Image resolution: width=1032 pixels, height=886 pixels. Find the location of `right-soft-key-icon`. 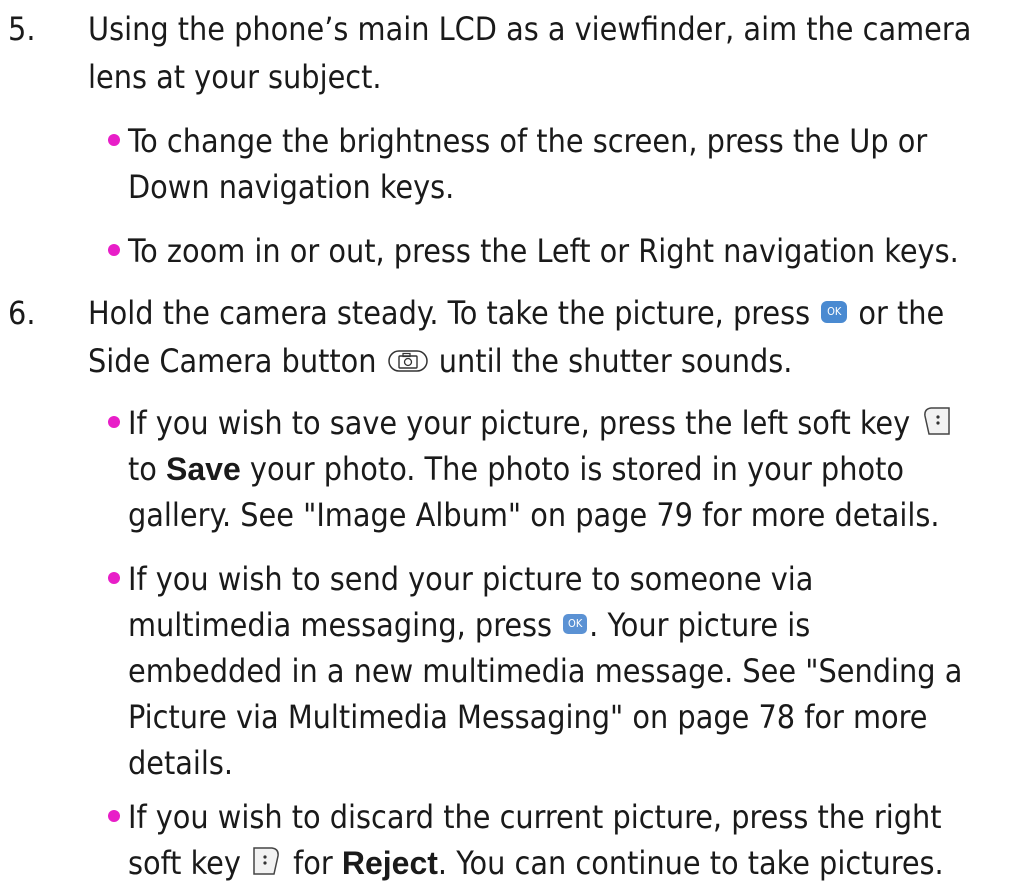

right-soft-key-icon is located at coordinates (266, 861).